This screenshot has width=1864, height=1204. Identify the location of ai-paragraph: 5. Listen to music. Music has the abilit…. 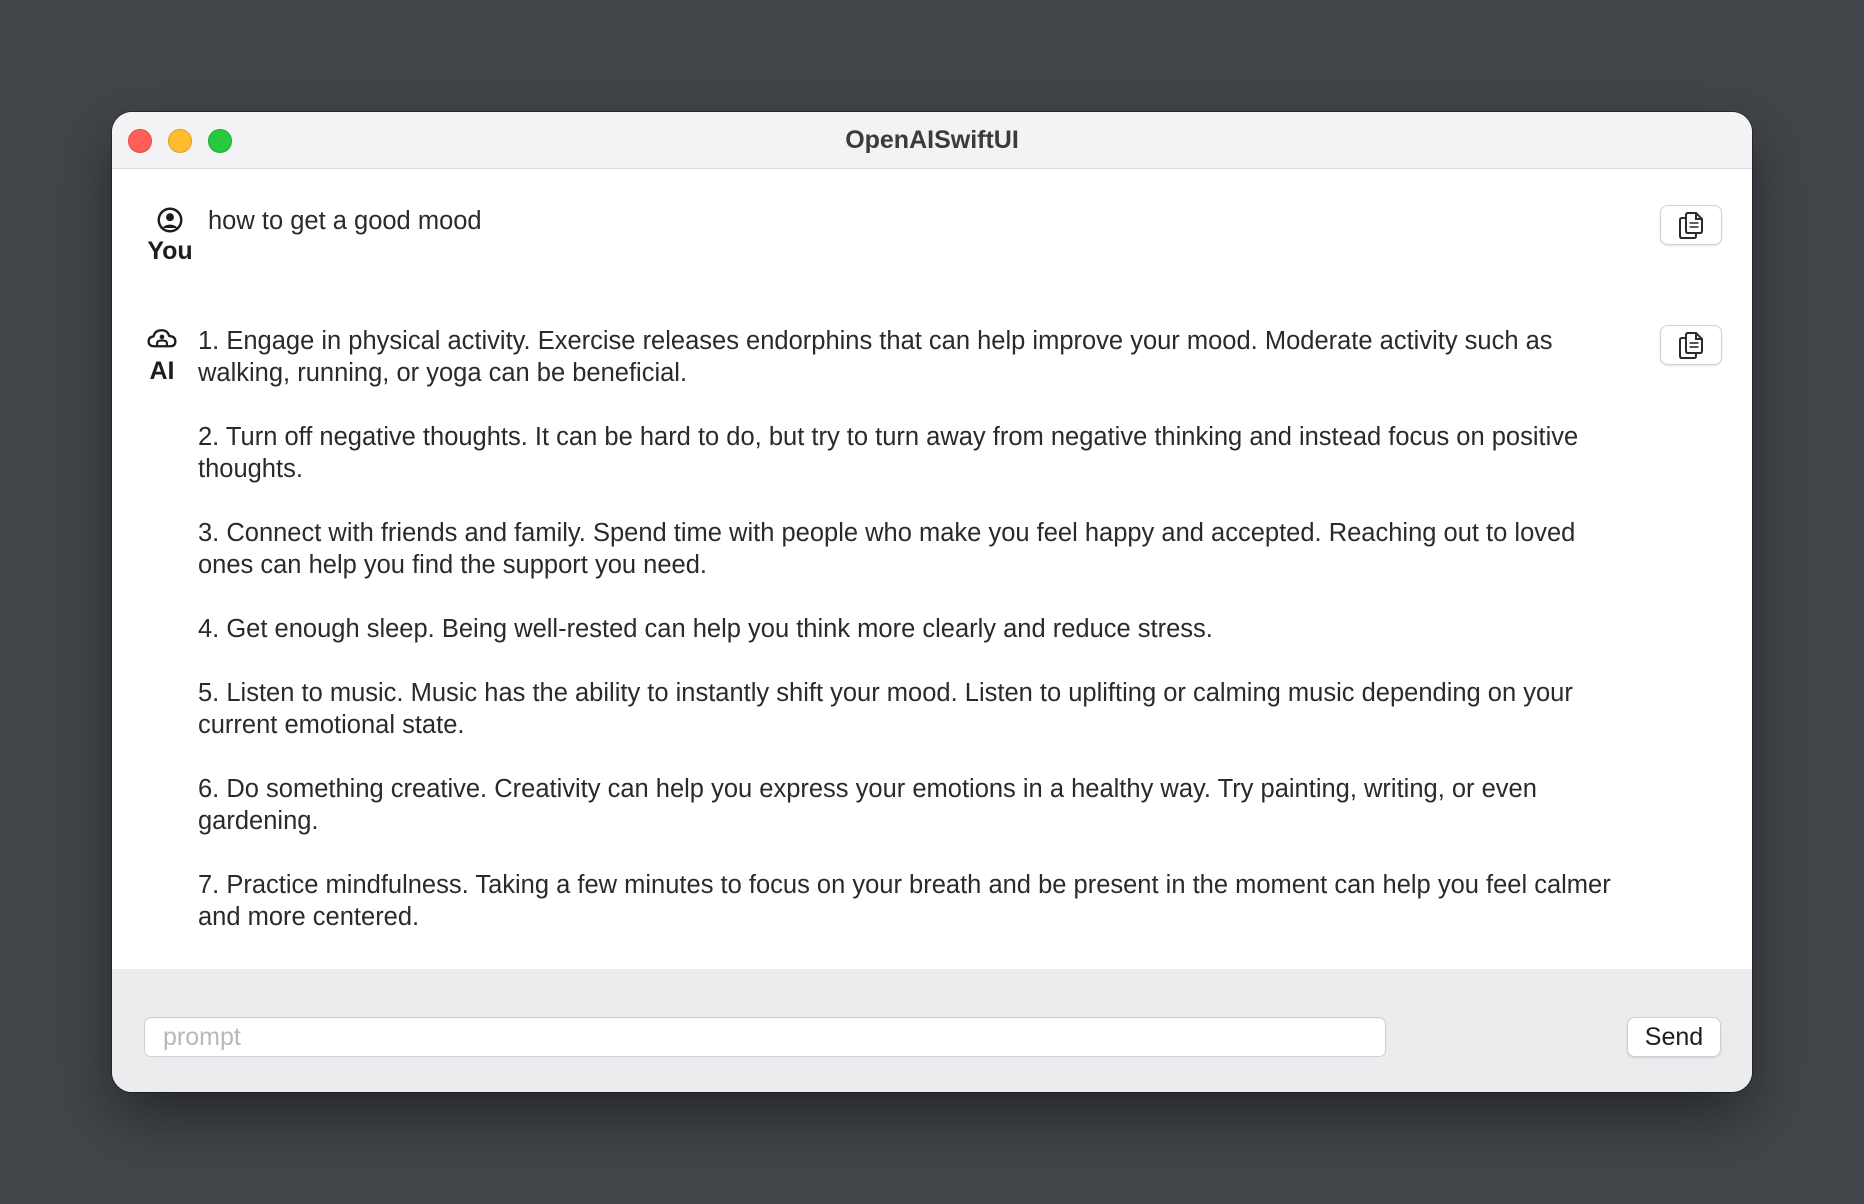
(885, 709).